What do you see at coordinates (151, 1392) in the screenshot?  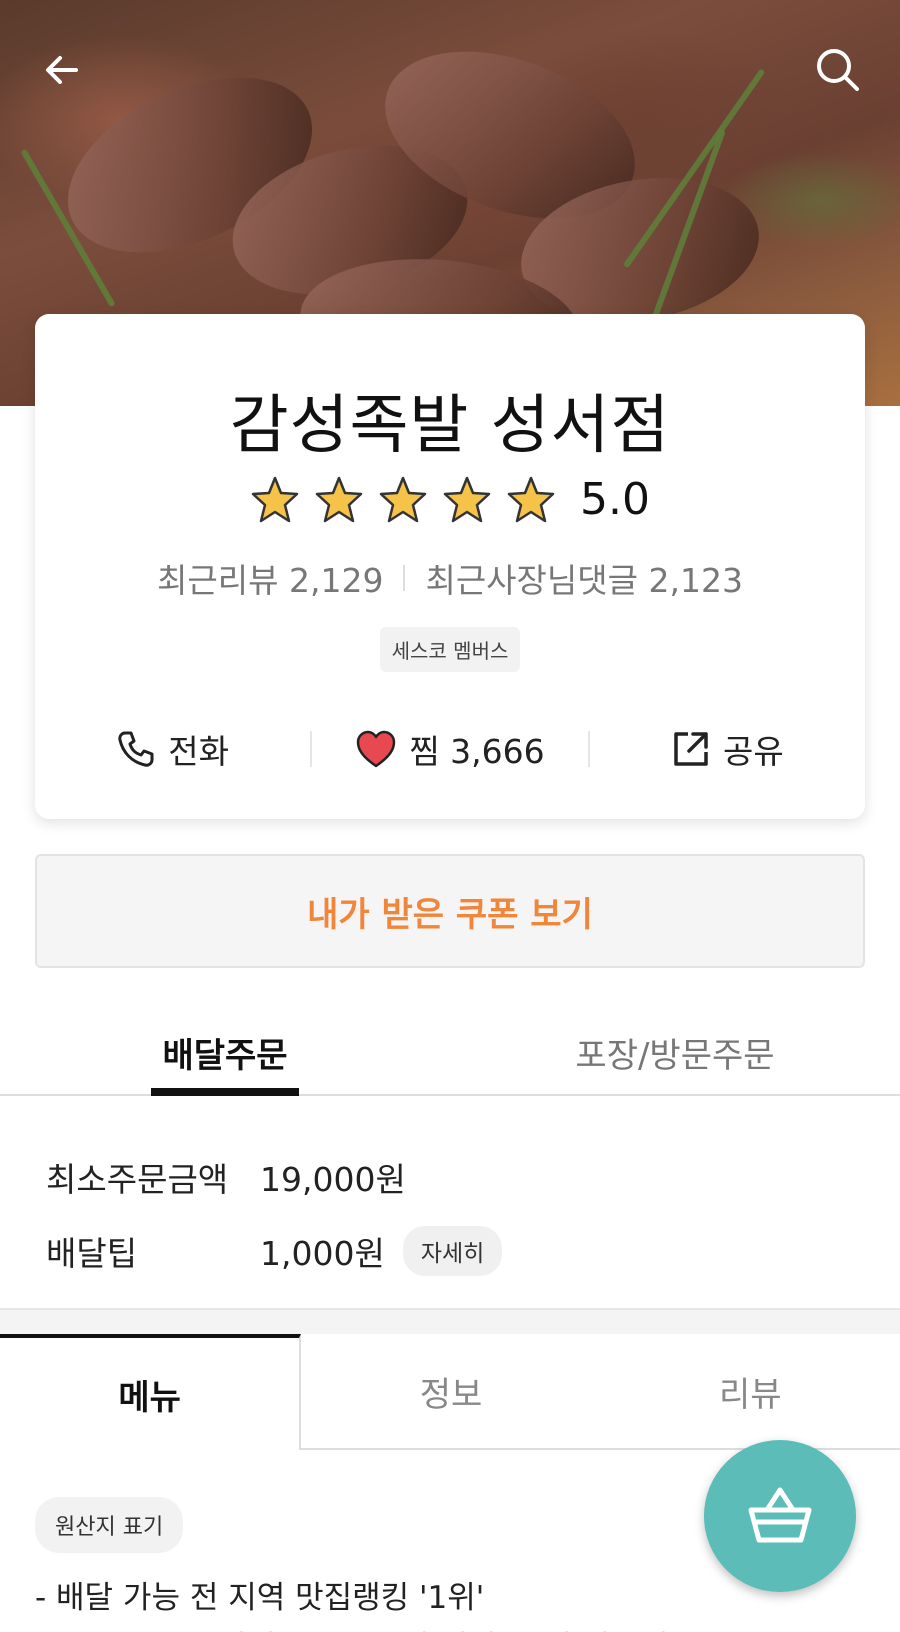 I see `tab-menu: 메뉴` at bounding box center [151, 1392].